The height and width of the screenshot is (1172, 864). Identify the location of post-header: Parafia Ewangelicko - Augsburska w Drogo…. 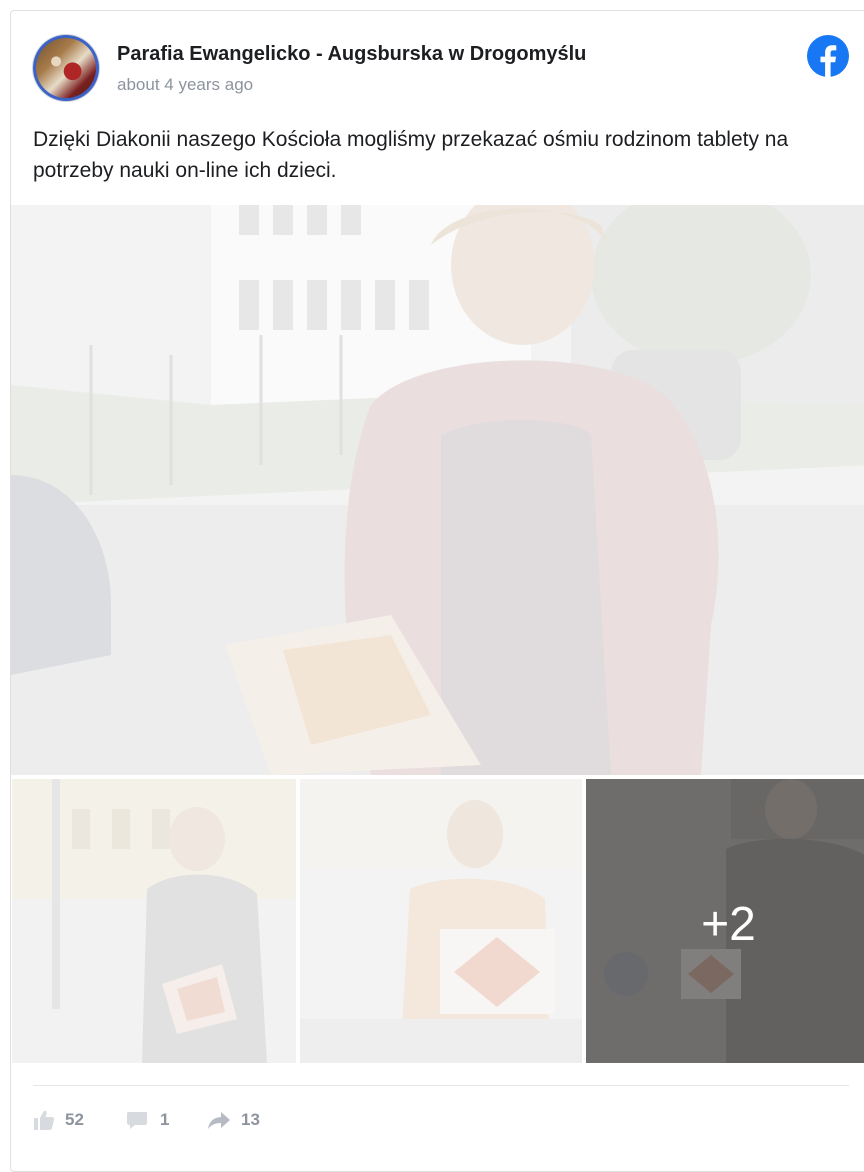
(437, 66).